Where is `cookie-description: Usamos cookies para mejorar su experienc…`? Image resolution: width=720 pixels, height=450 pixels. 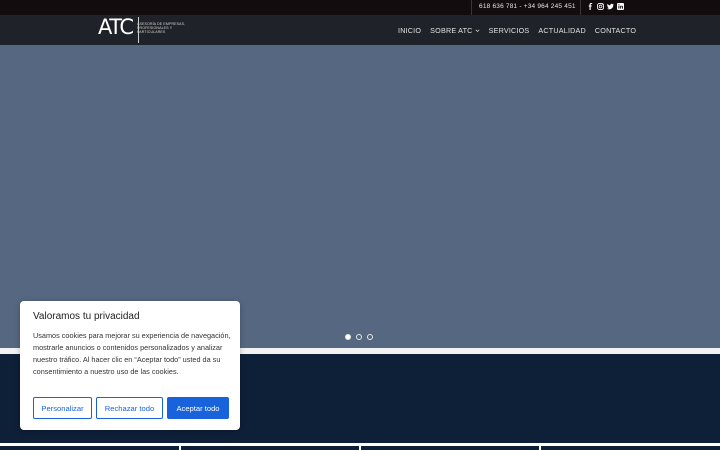
cookie-description: Usamos cookies para mejorar su experienc… is located at coordinates (132, 353).